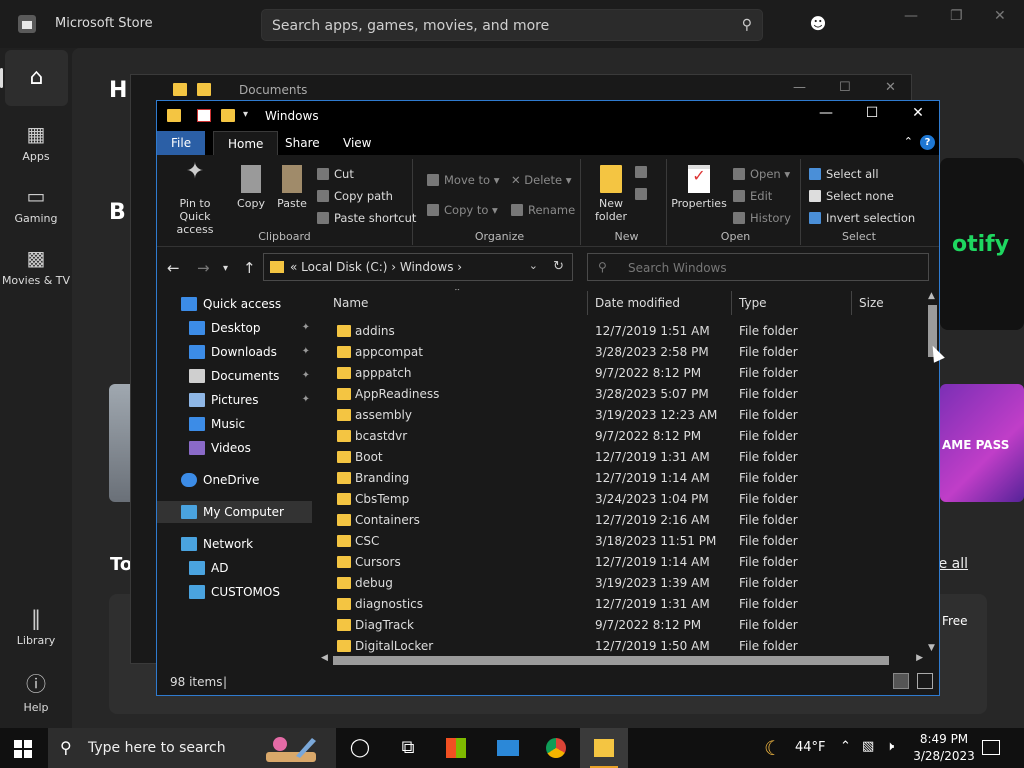 The width and height of the screenshot is (1024, 768). Describe the element at coordinates (622, 499) in the screenshot. I see `table-row: CbsTemp 3/24/2023 1:04 PM File folder` at that location.